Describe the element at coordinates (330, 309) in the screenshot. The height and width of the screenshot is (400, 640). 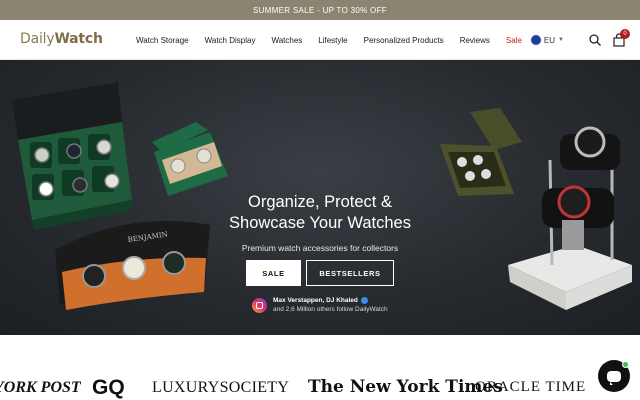
I see `social-followers: and 2,6 Million others follow DailyWatch` at that location.